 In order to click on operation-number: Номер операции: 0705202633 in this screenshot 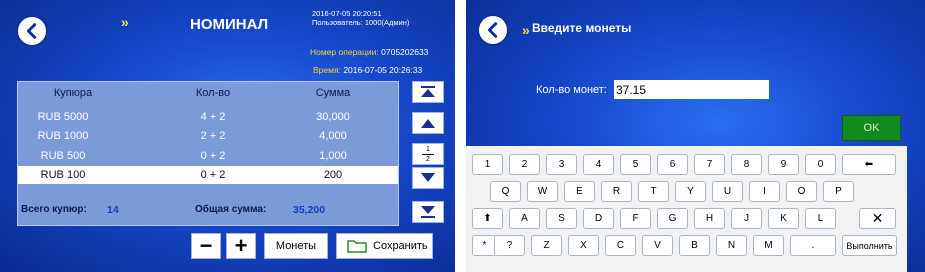, I will do `click(369, 52)`.